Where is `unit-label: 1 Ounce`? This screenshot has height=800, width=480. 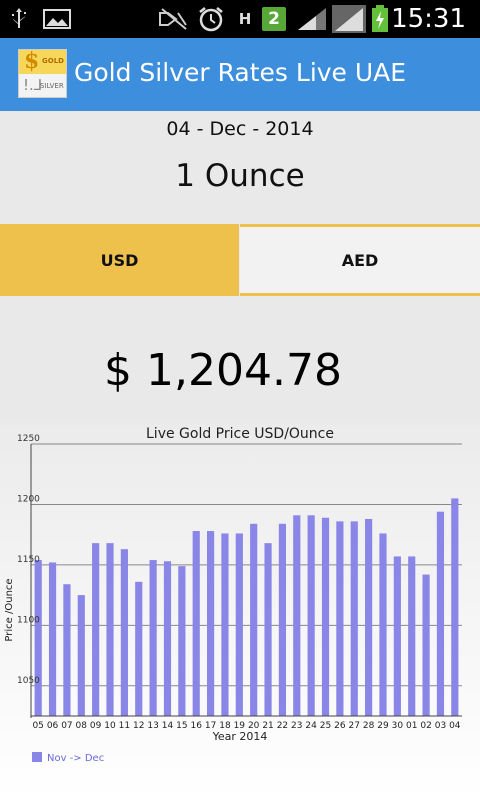
unit-label: 1 Ounce is located at coordinates (240, 176).